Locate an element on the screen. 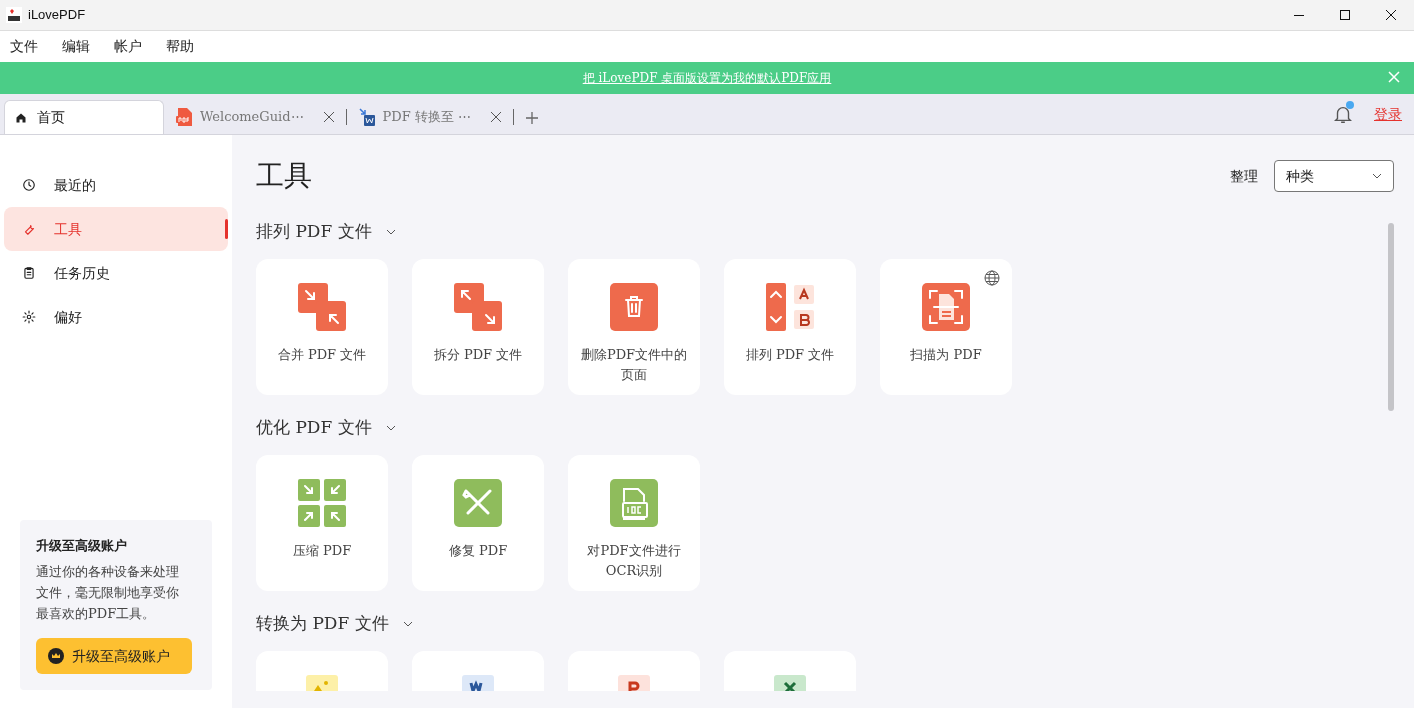 This screenshot has height=708, width=1414. tab-label: WelcomeGuid⋯ is located at coordinates (252, 117).